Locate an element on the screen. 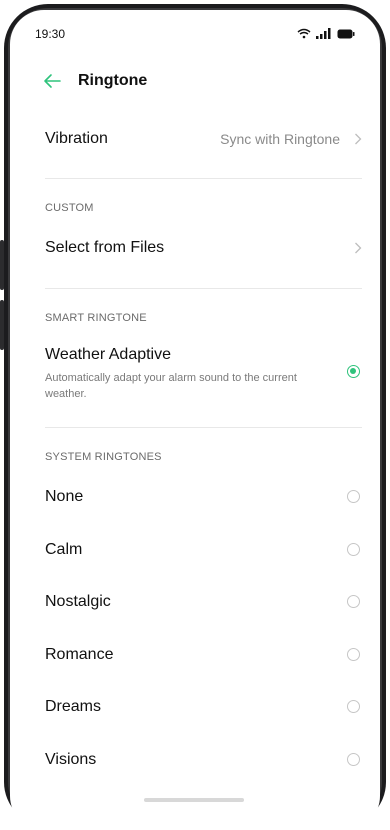  status-bar: 19:30 is located at coordinates (195, 35).